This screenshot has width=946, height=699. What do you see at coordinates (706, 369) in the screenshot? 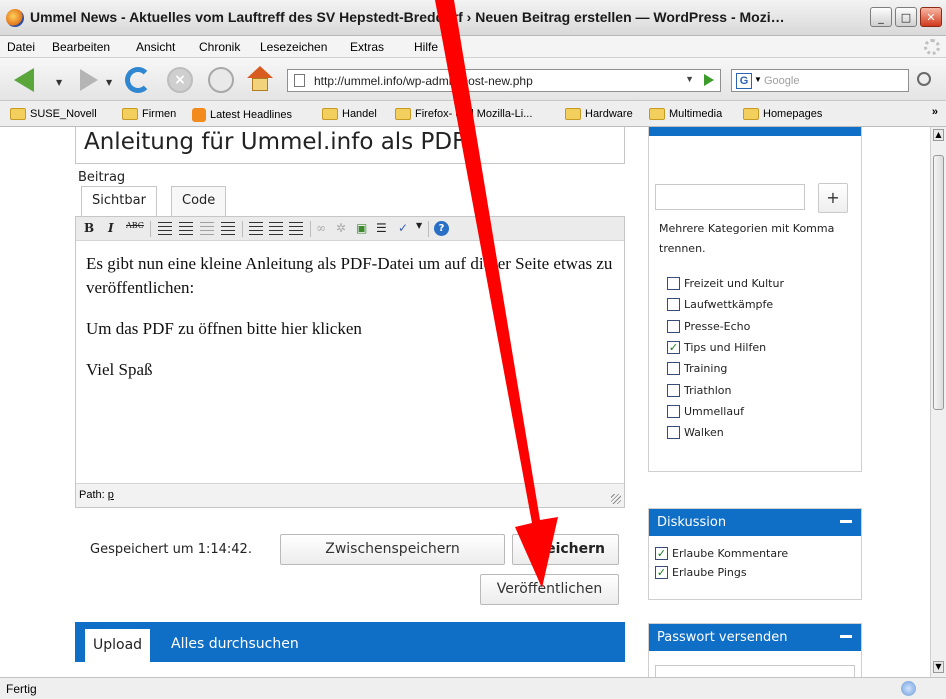
I see `category-label: Training` at bounding box center [706, 369].